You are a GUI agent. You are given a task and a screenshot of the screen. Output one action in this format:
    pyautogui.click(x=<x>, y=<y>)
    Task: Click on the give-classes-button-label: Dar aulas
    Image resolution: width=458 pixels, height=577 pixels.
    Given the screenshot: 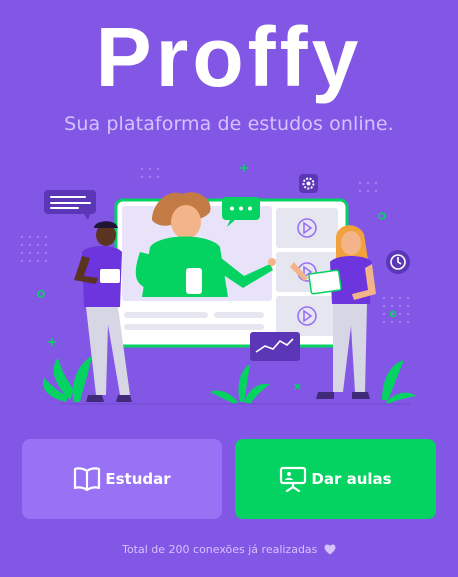 What is the action you would take?
    pyautogui.click(x=351, y=479)
    